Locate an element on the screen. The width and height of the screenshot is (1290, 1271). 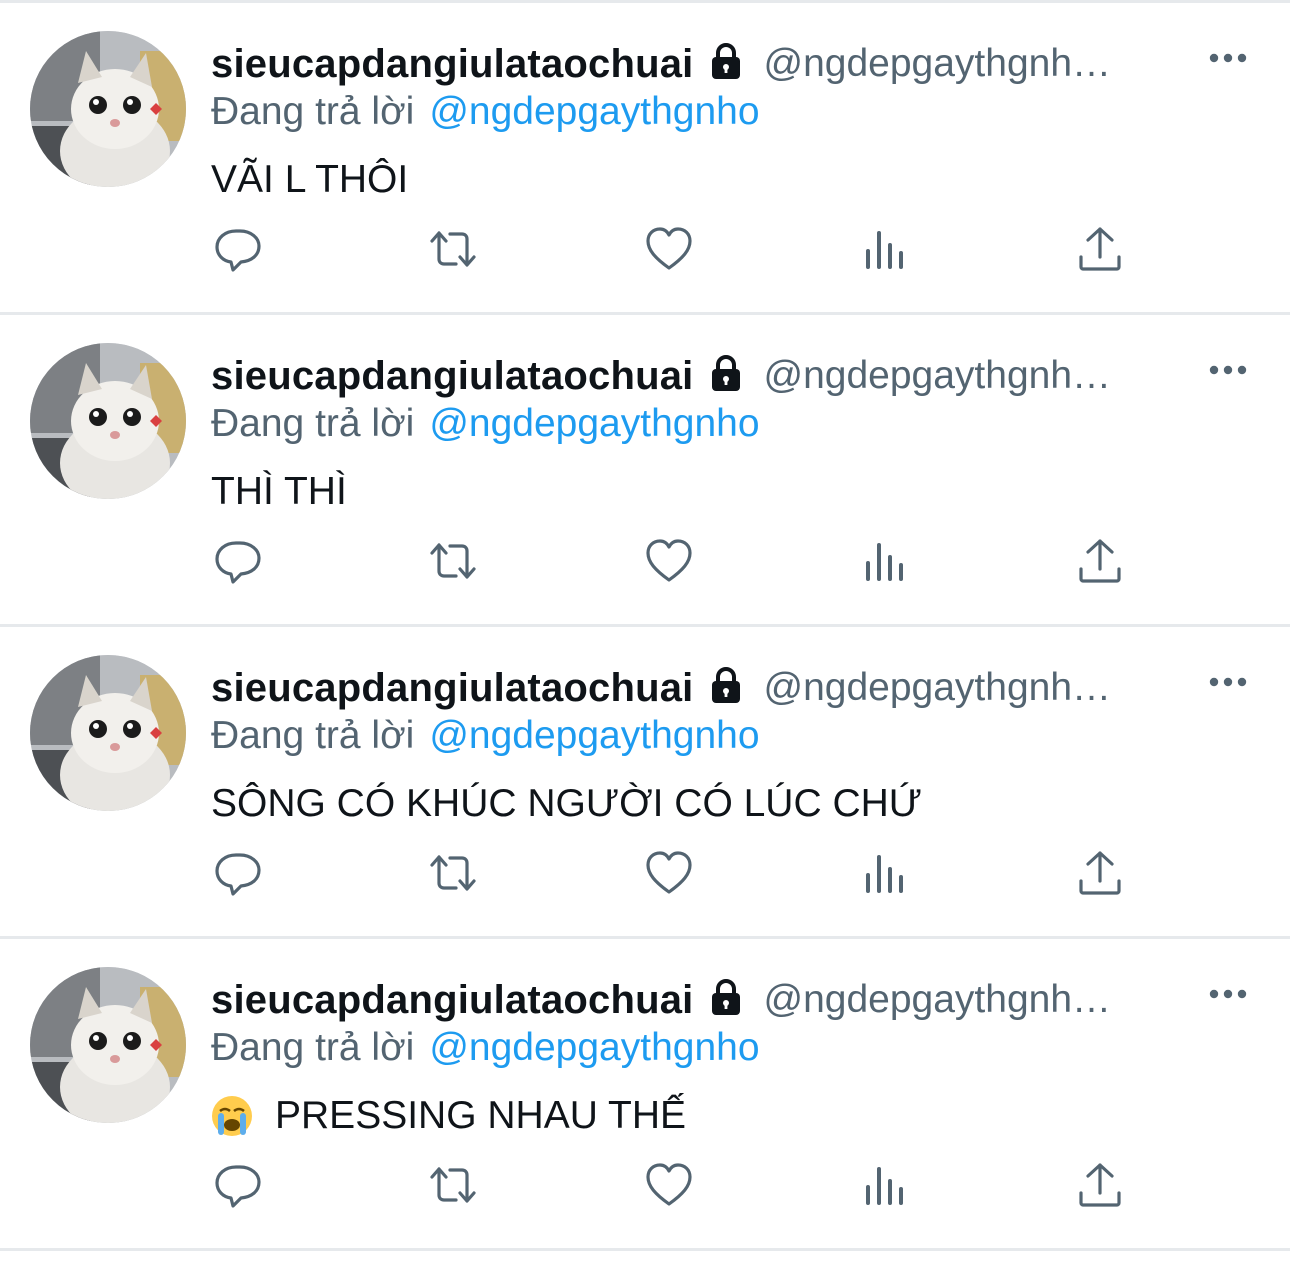
tweet-text-content: THÌ THÌ is located at coordinates (279, 491).